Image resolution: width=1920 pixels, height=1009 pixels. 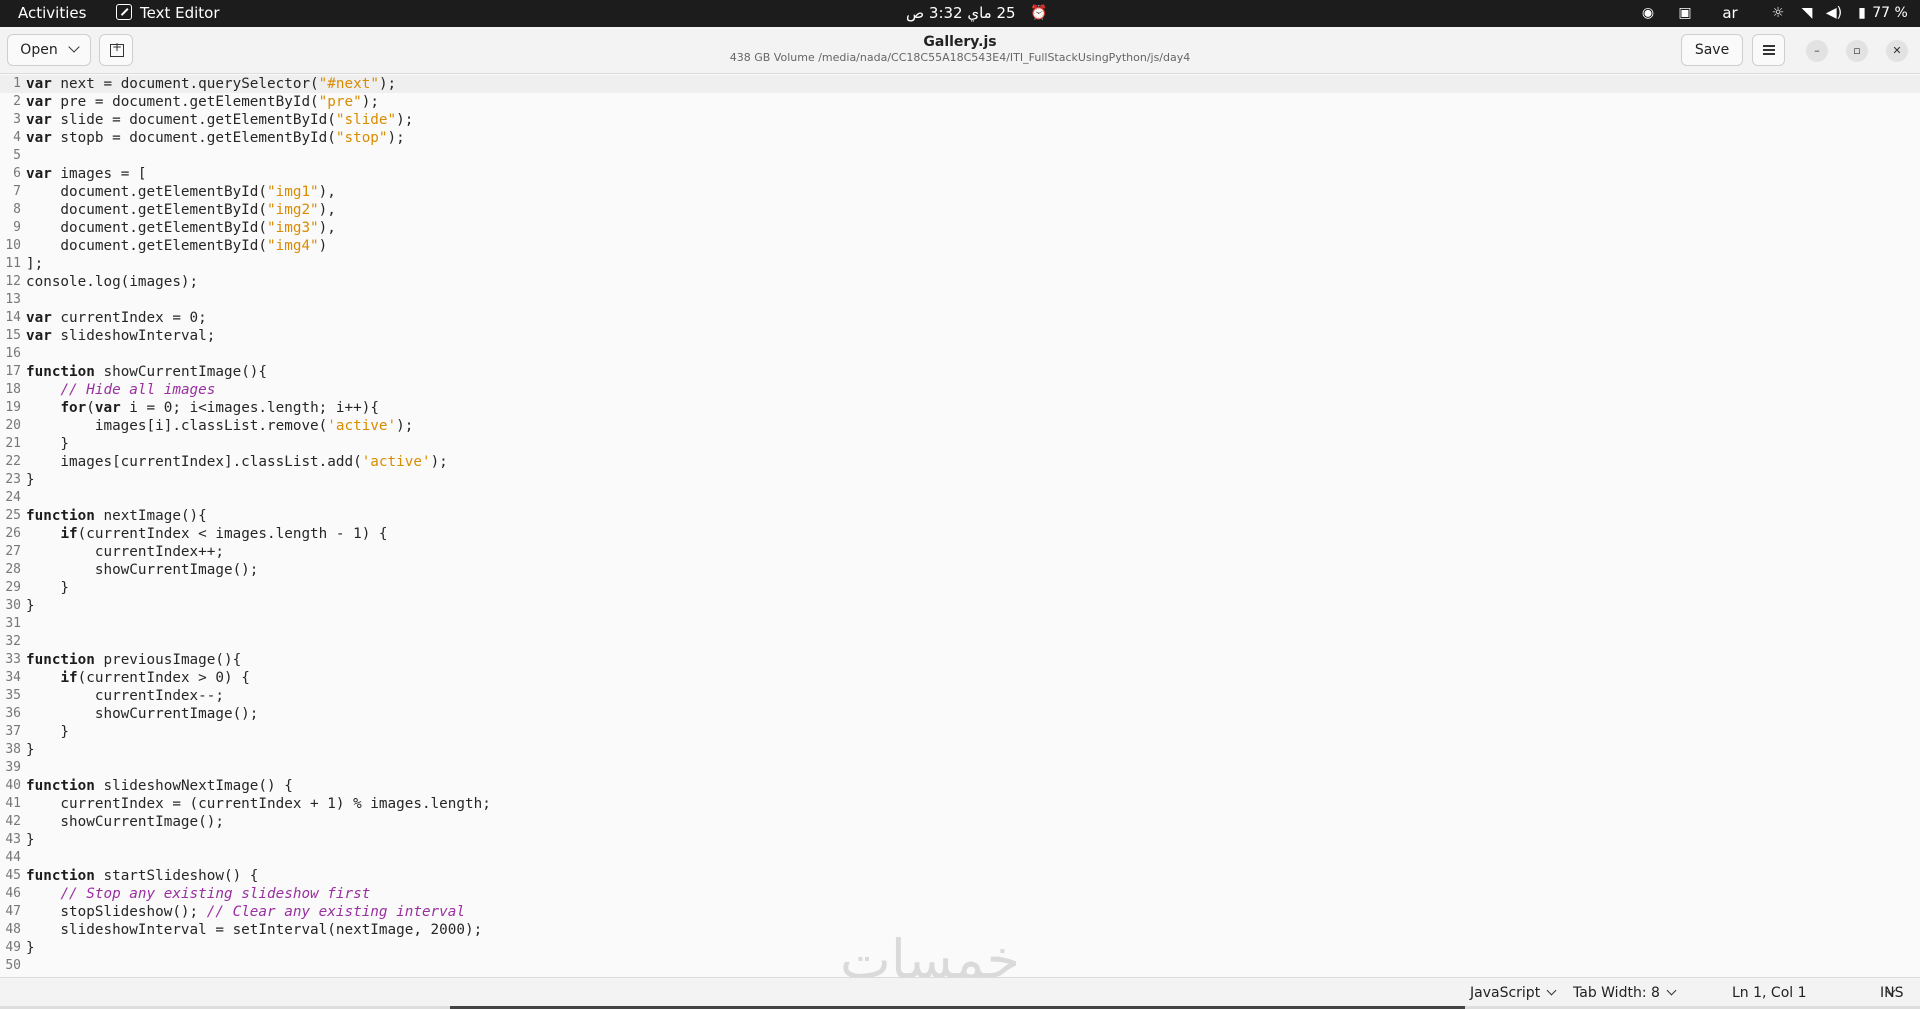 What do you see at coordinates (1768, 50) in the screenshot?
I see `main-menu-button` at bounding box center [1768, 50].